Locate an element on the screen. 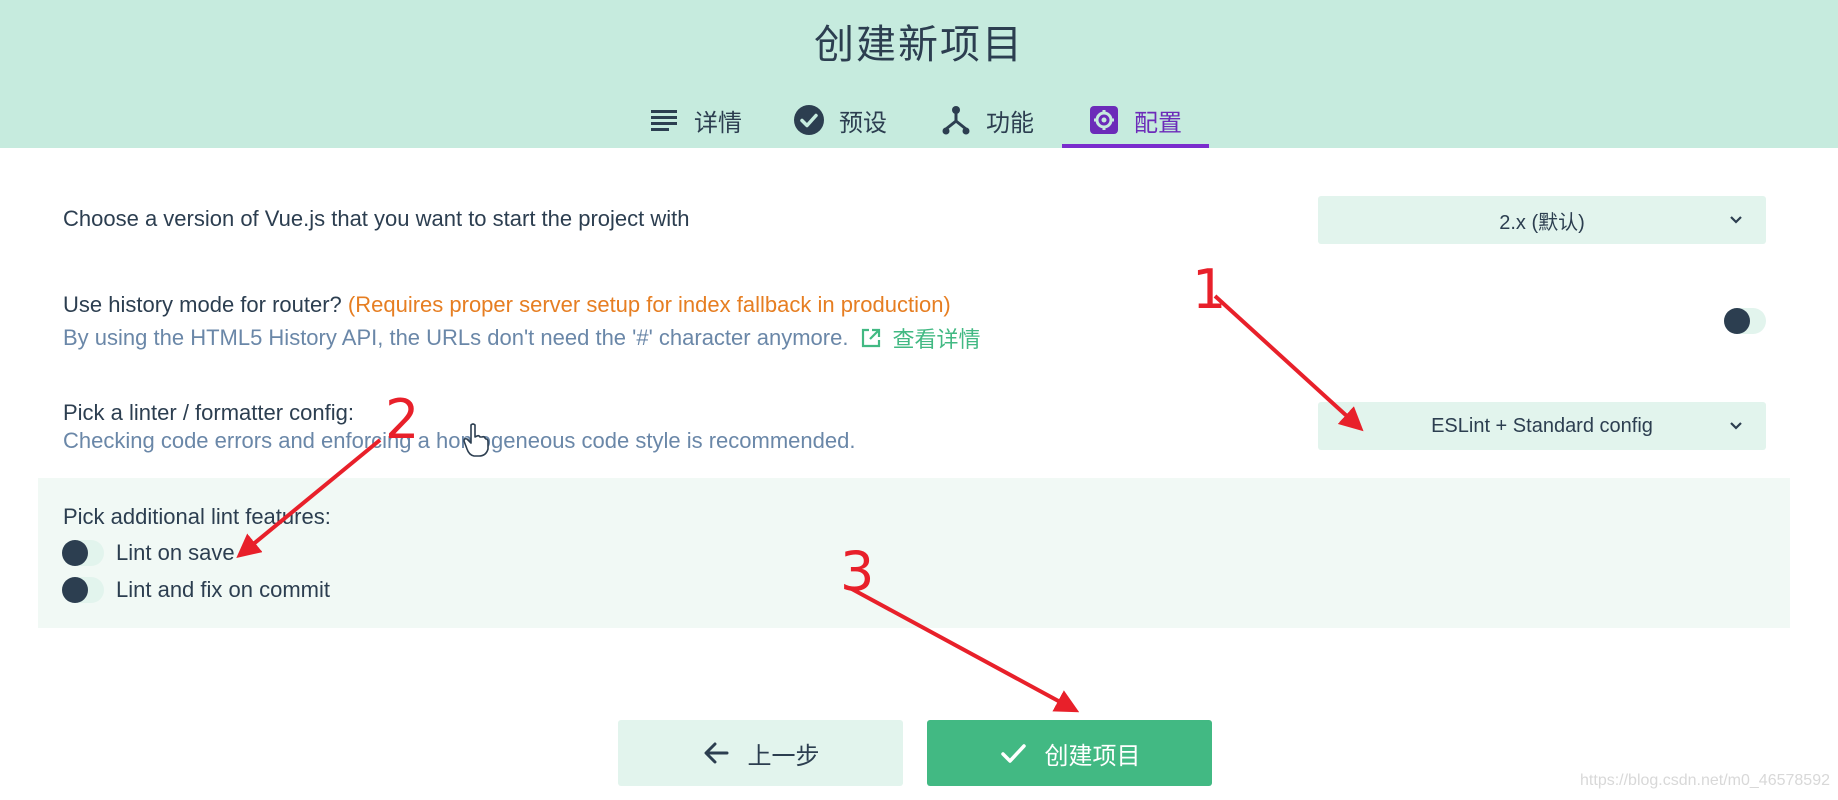 This screenshot has height=800, width=1838. lint-features-label: Pick additional lint features: is located at coordinates (197, 516).